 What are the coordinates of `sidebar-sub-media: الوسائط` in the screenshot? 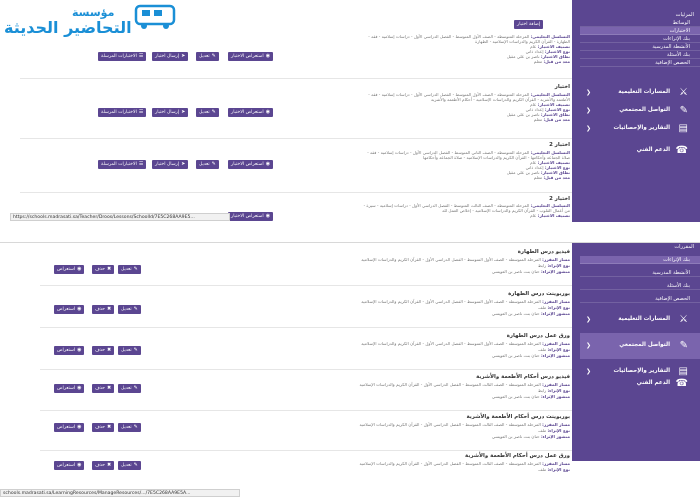 It's located at (640, 23).